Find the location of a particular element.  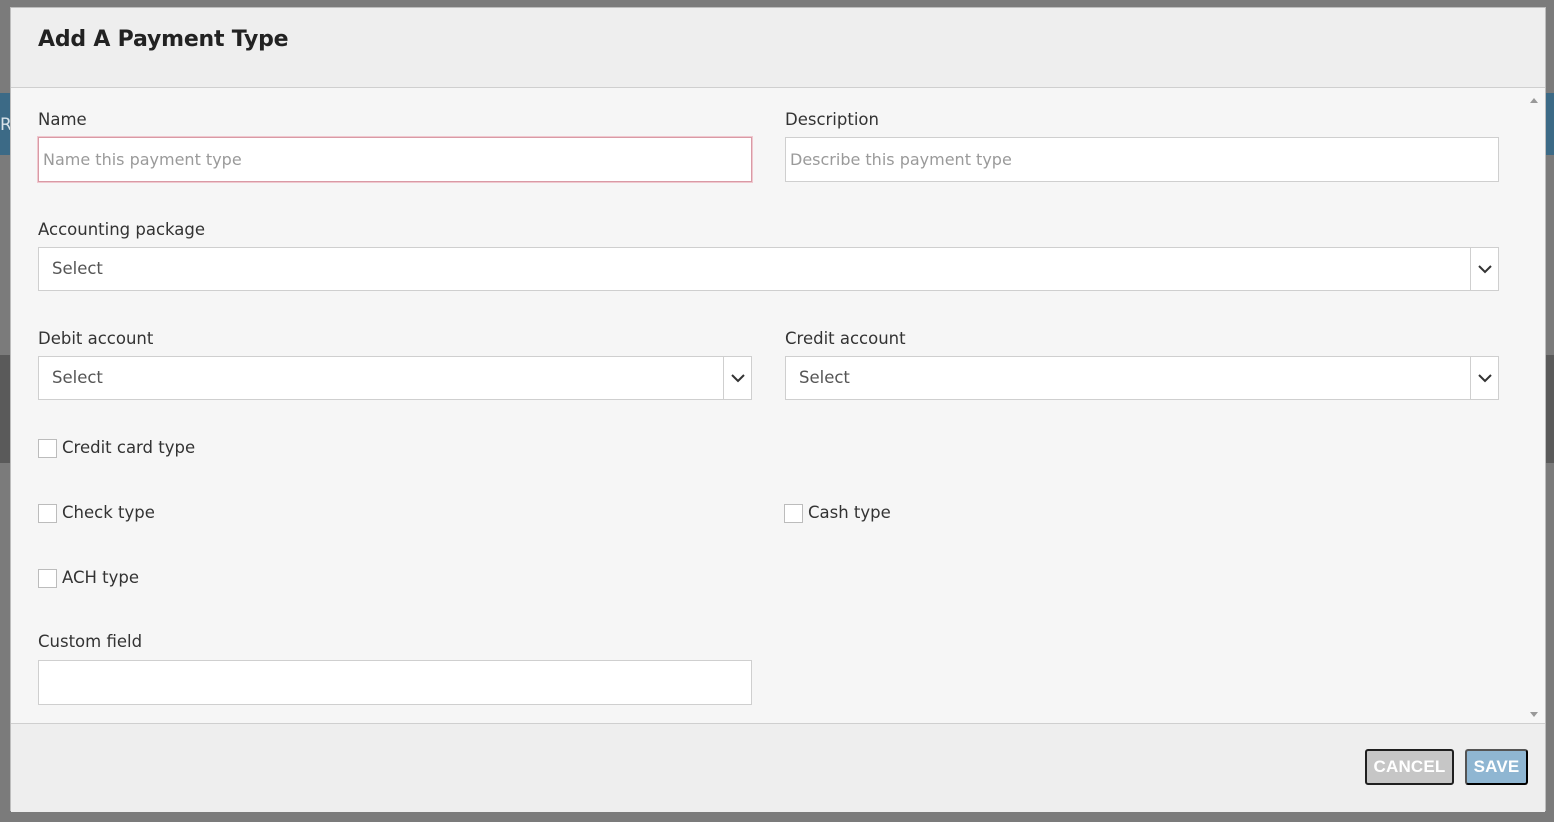

debit-account-select: Select is located at coordinates (395, 378).